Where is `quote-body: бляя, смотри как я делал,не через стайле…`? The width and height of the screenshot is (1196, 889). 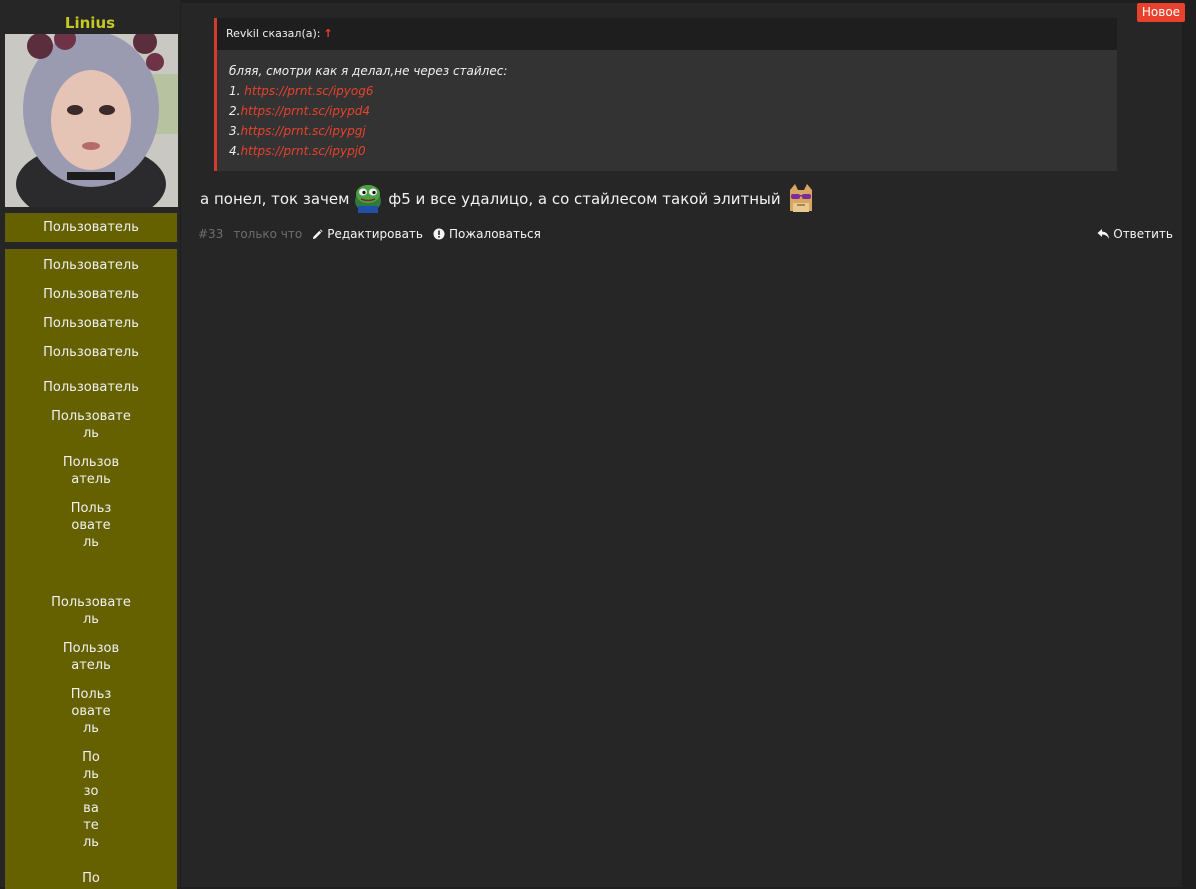
quote-body: бляя, смотри как я делал,не через стайле… is located at coordinates (667, 105).